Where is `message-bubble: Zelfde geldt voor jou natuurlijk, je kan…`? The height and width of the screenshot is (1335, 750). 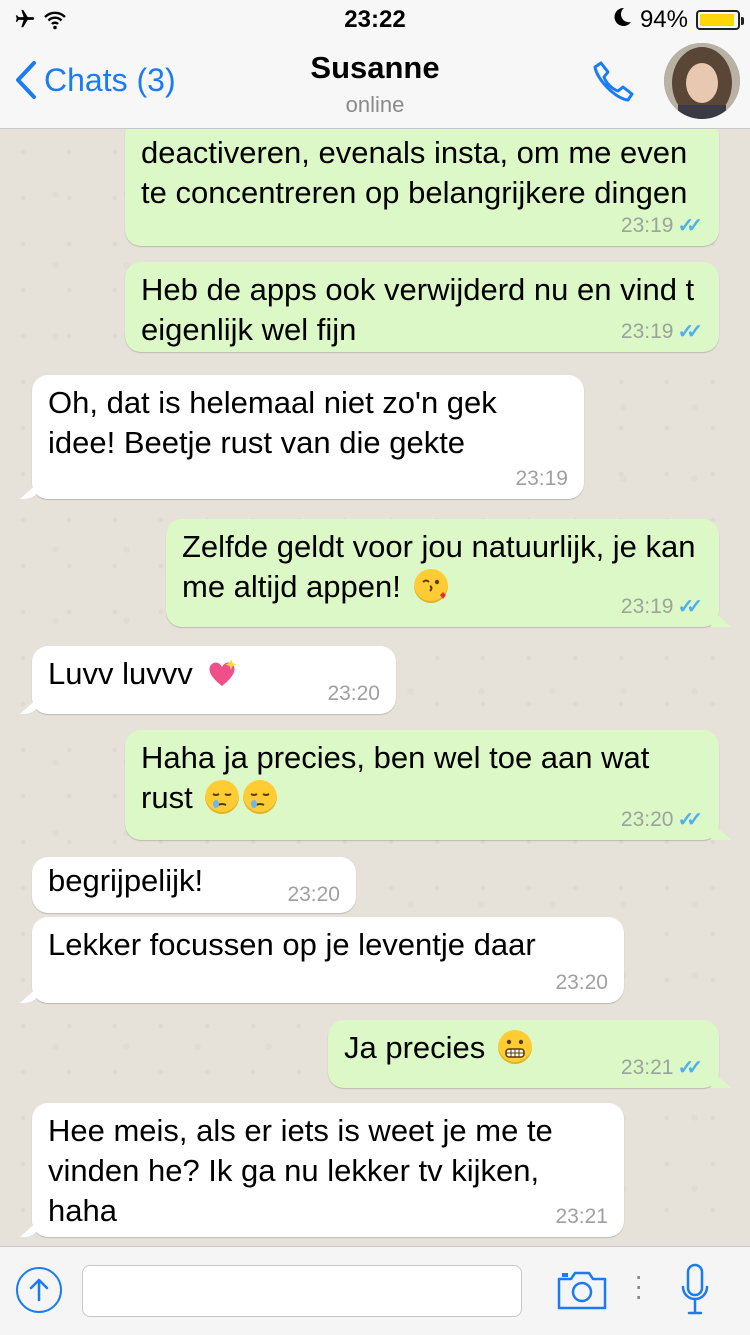 message-bubble: Zelfde geldt voor jou natuurlijk, je kan… is located at coordinates (442, 573).